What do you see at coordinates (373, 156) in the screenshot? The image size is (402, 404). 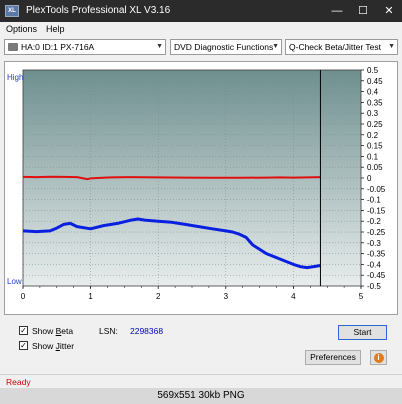 I see `y-tick-label: 0.1` at bounding box center [373, 156].